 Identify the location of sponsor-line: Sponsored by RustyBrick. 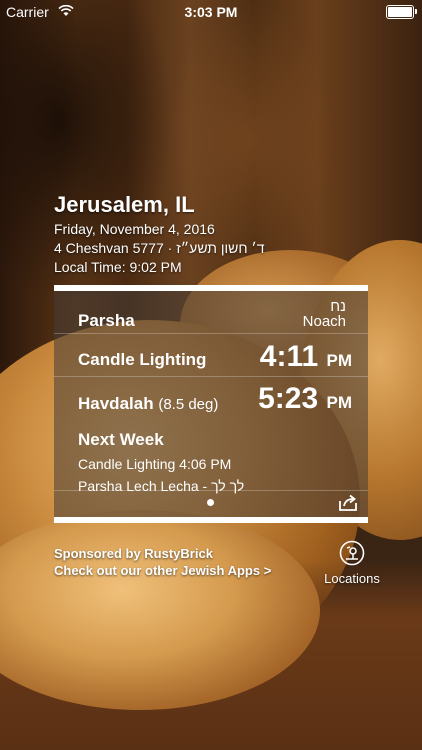
(133, 553).